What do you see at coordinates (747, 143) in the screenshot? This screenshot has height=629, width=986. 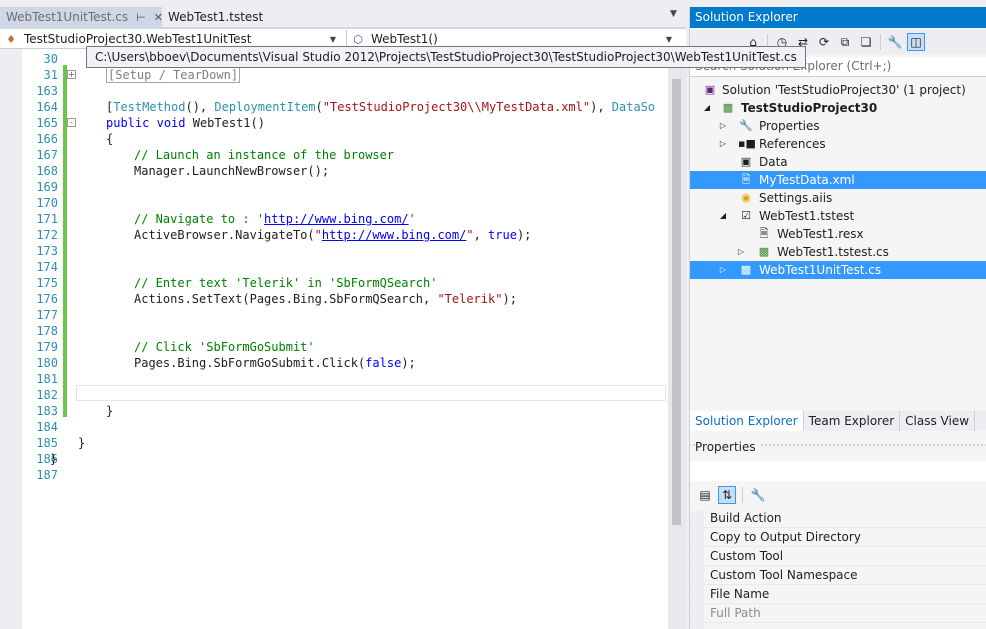 I see `references-icon: ▪■` at bounding box center [747, 143].